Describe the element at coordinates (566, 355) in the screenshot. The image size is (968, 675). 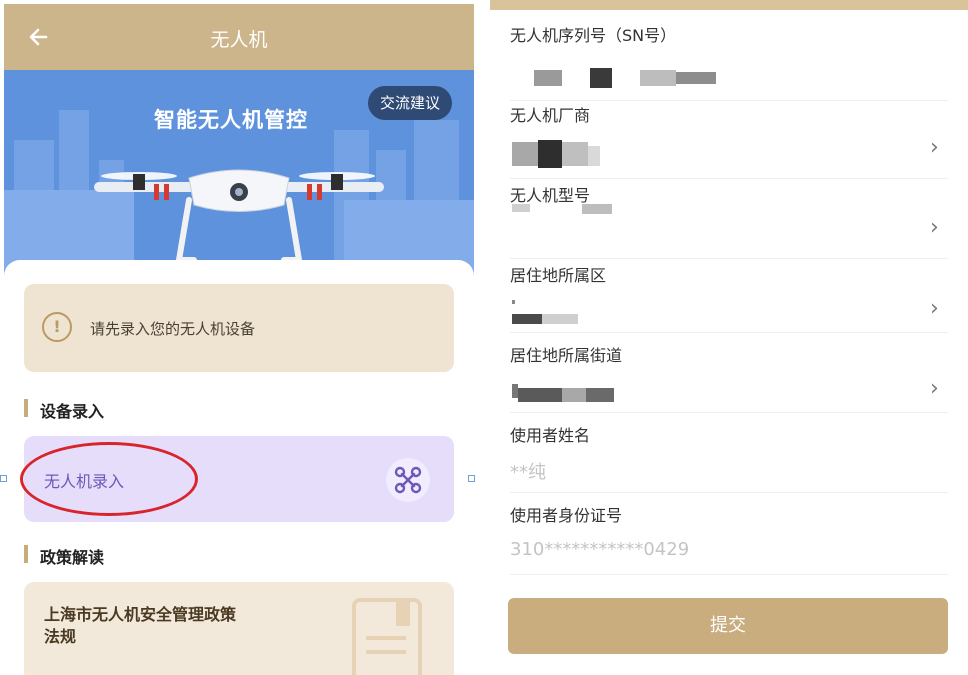
I see `street-label: 居住地所属街道` at that location.